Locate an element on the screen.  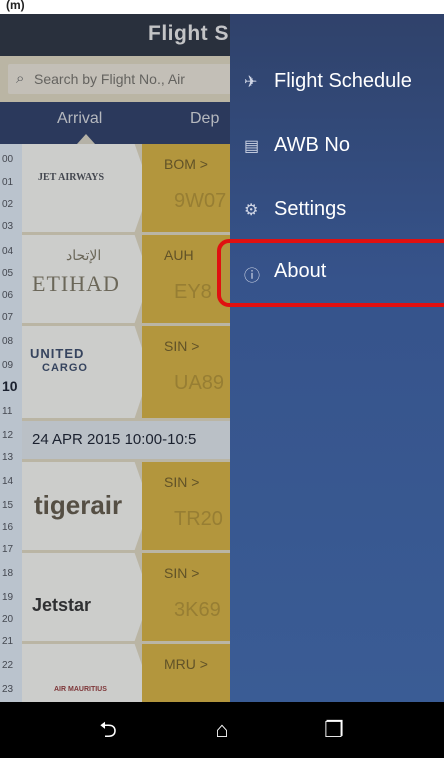
document-icon: ▤ is located at coordinates (252, 146).